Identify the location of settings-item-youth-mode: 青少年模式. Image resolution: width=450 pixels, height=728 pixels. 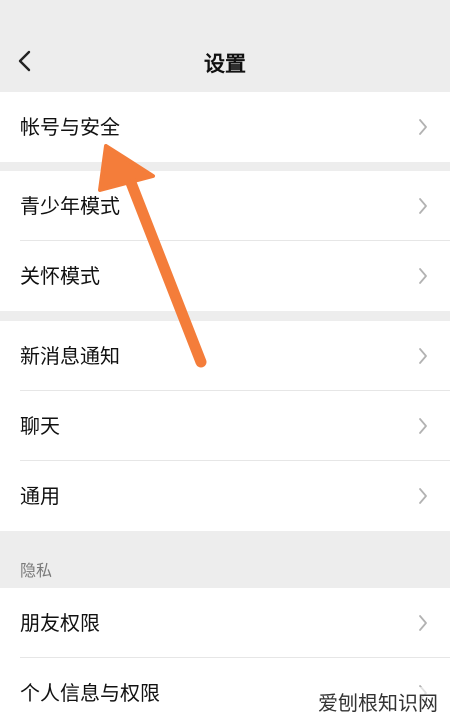
(225, 206).